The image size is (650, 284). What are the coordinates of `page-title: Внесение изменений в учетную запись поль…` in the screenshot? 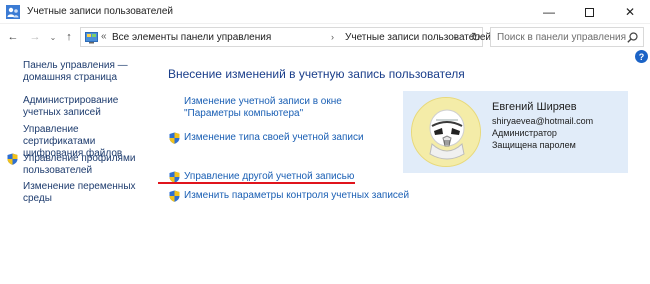 It's located at (316, 74).